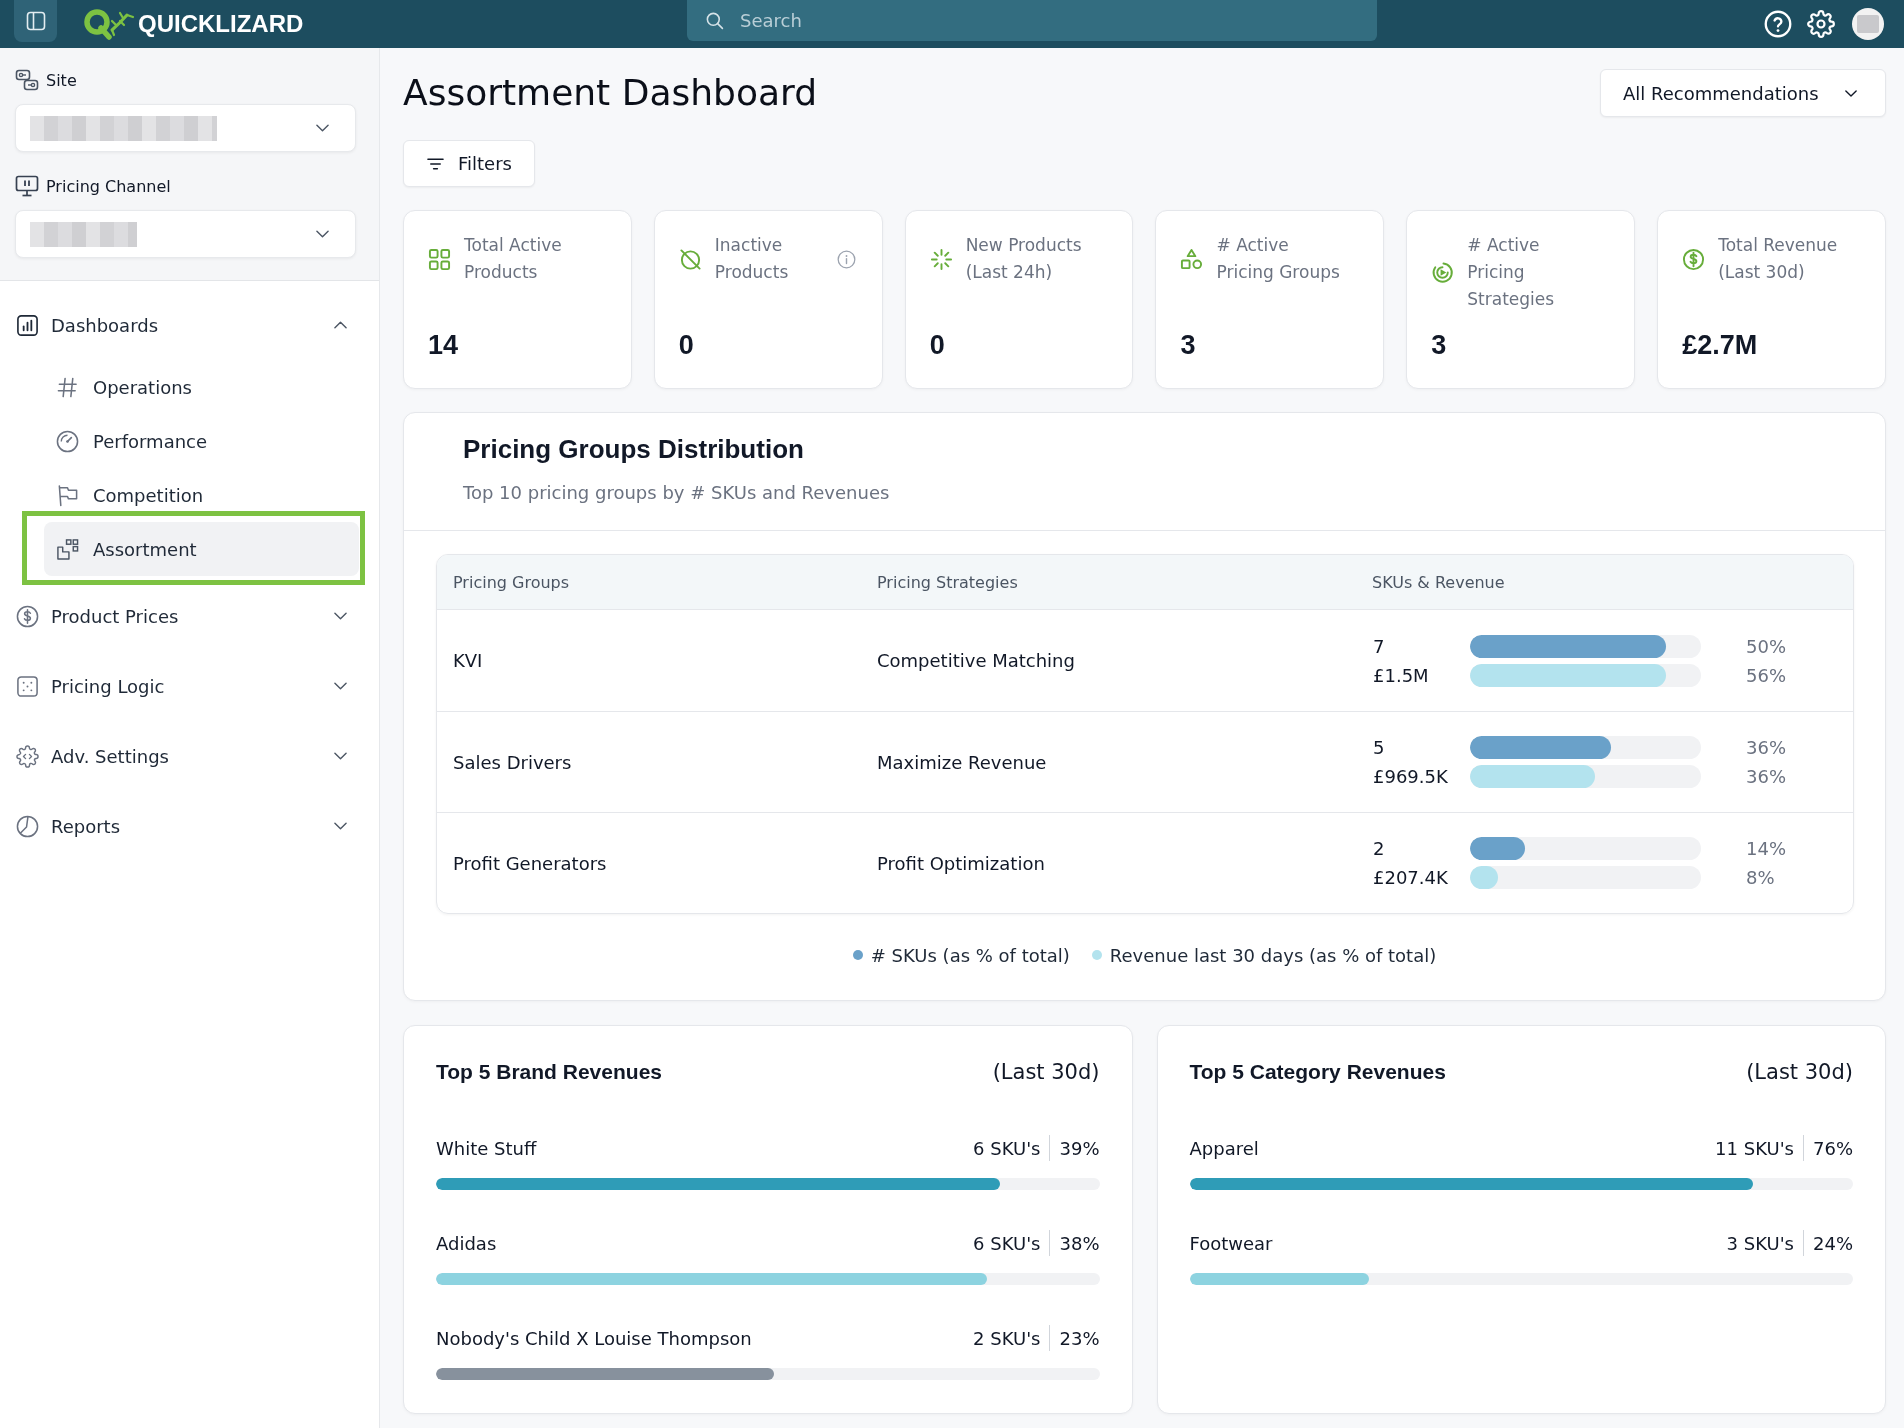 This screenshot has width=1904, height=1428. I want to click on column-header: Pricing Groups, so click(511, 582).